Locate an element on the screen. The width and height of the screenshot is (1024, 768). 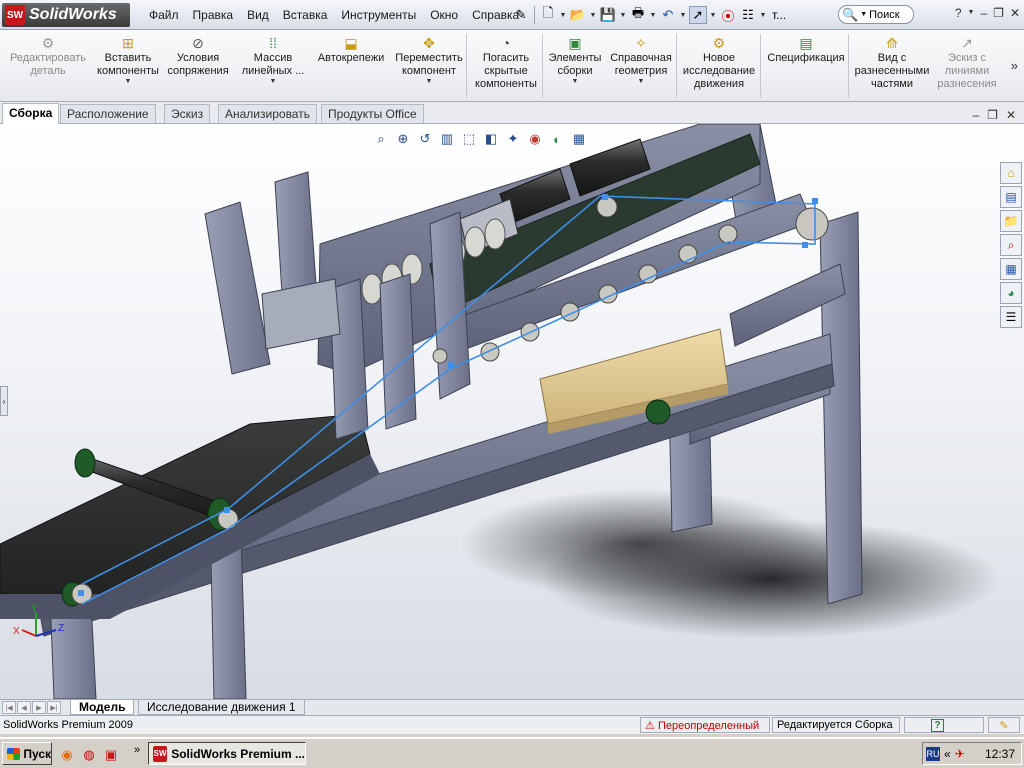
move-component-icon: ✥ is located at coordinates (429, 43).